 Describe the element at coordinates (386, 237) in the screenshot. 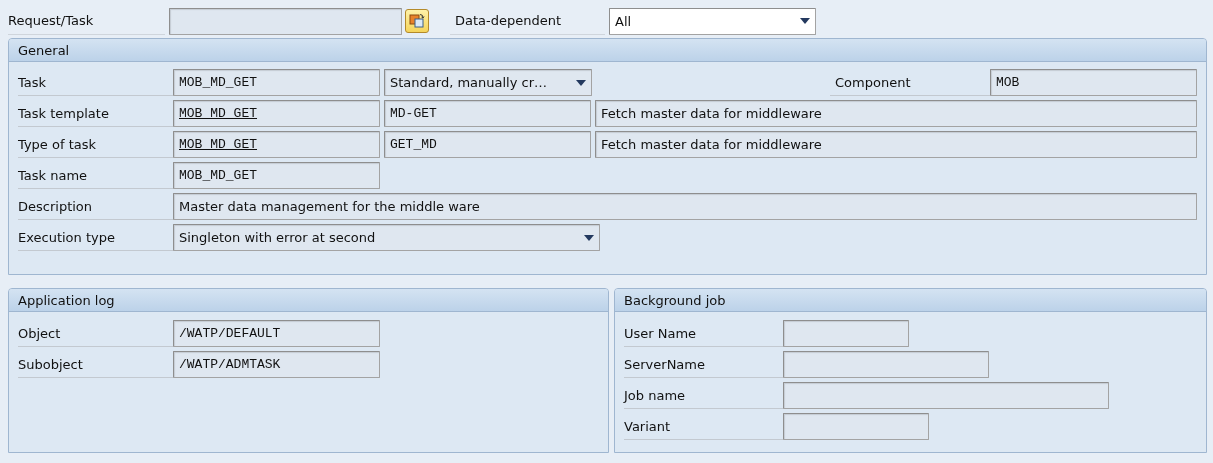

I see `dropdown: Singleton with error at second` at that location.